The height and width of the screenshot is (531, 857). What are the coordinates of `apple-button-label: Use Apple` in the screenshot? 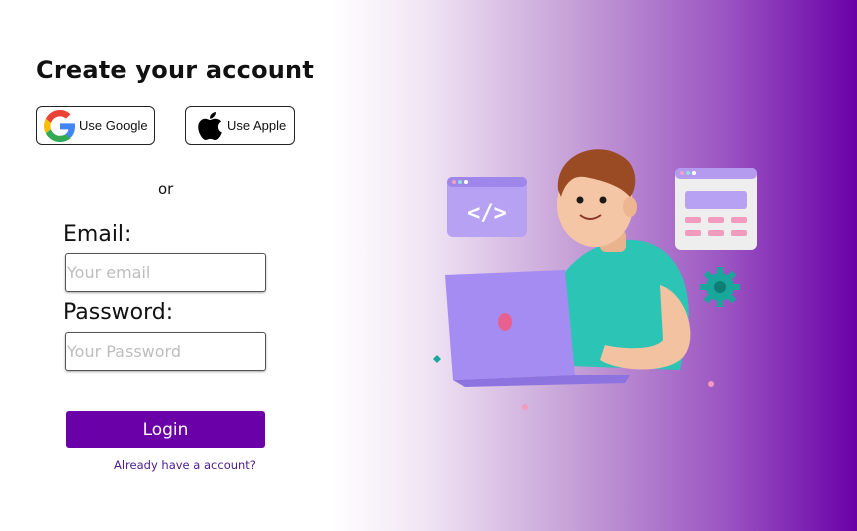 It's located at (257, 125).